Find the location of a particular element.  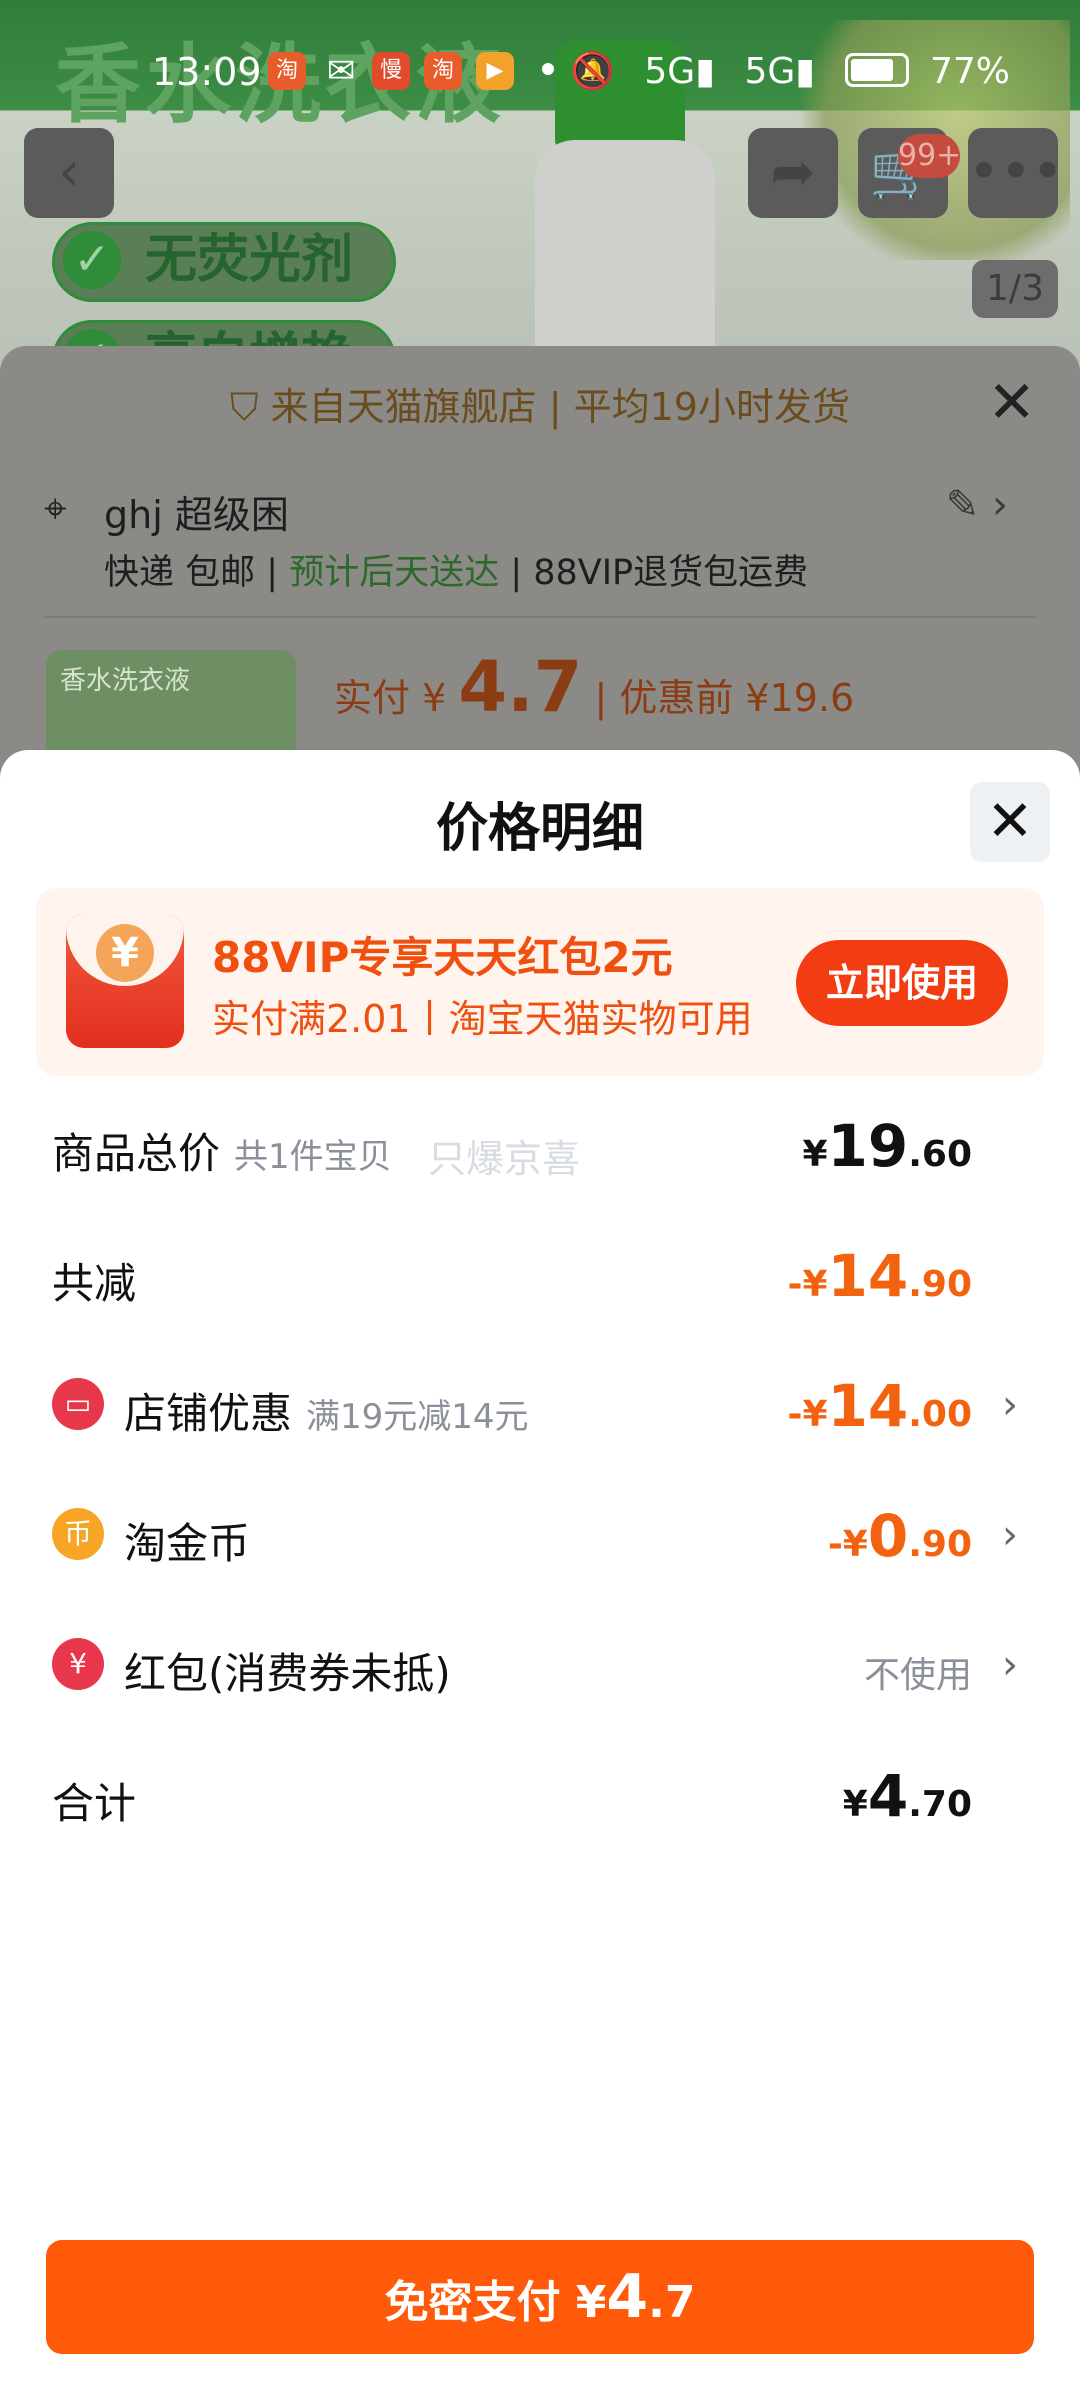

promo-subtitle: 实付满2.01丨淘宝天猫实物可用 is located at coordinates (482, 1019).